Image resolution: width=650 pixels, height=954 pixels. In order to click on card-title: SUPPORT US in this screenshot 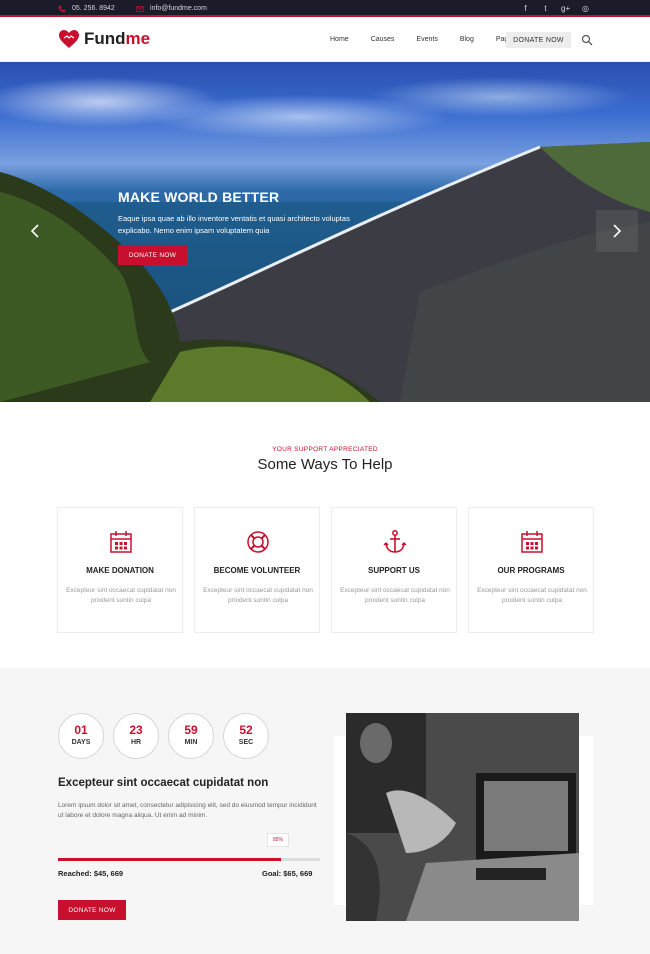, I will do `click(393, 570)`.